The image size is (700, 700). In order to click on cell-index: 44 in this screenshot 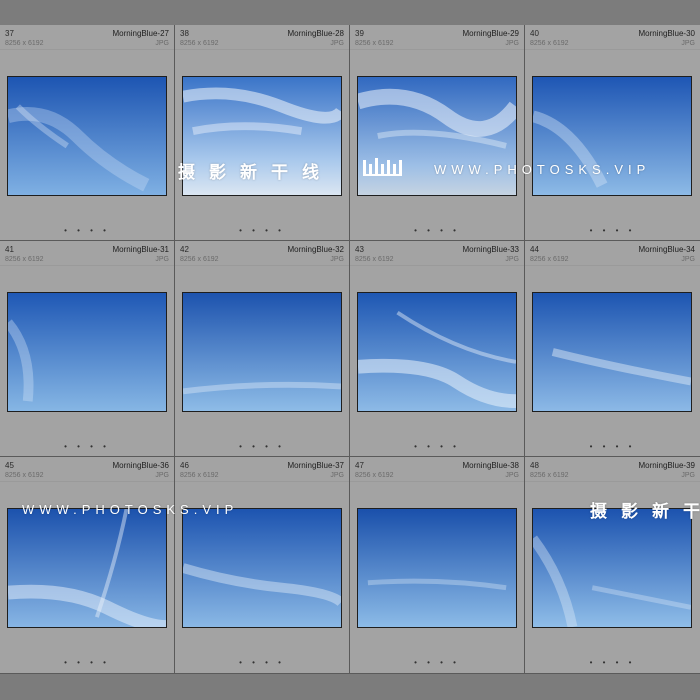, I will do `click(534, 249)`.